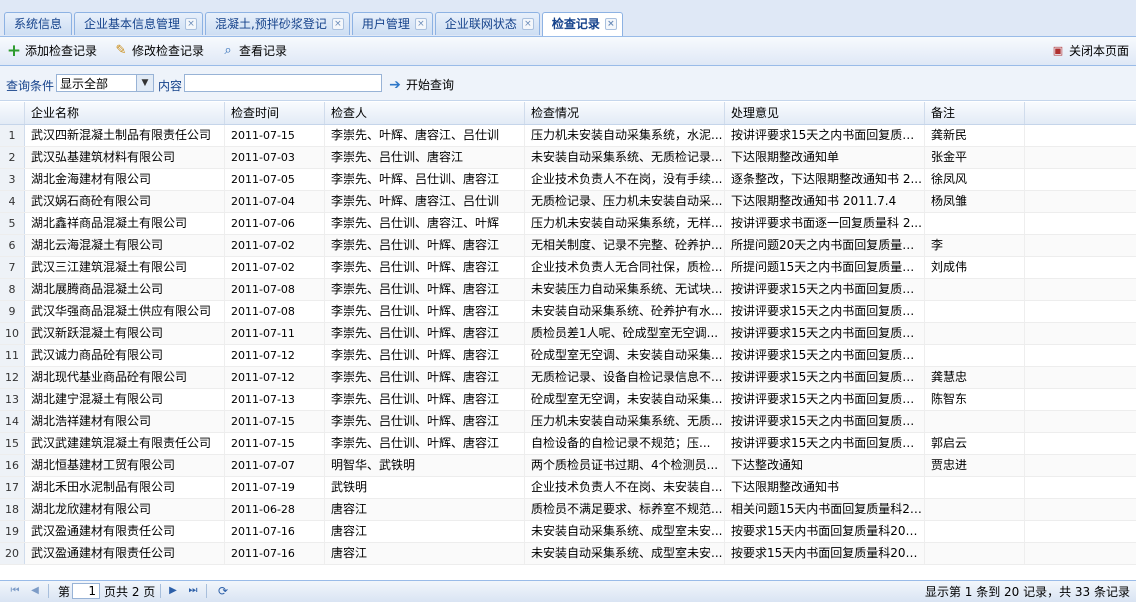 Image resolution: width=1136 pixels, height=602 pixels. What do you see at coordinates (15, 591) in the screenshot?
I see `first-page-icon: ⏮` at bounding box center [15, 591].